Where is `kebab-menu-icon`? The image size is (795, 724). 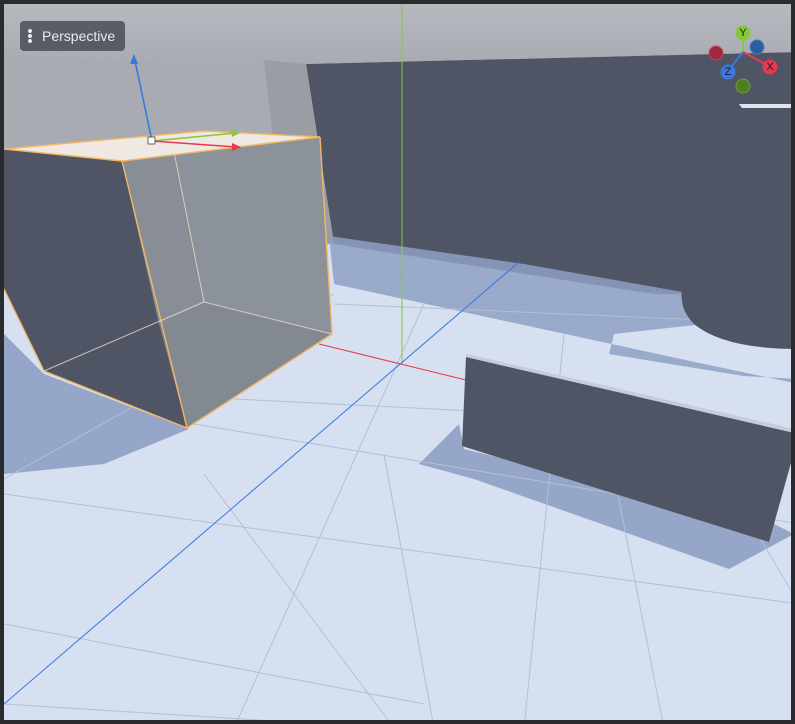 kebab-menu-icon is located at coordinates (30, 36).